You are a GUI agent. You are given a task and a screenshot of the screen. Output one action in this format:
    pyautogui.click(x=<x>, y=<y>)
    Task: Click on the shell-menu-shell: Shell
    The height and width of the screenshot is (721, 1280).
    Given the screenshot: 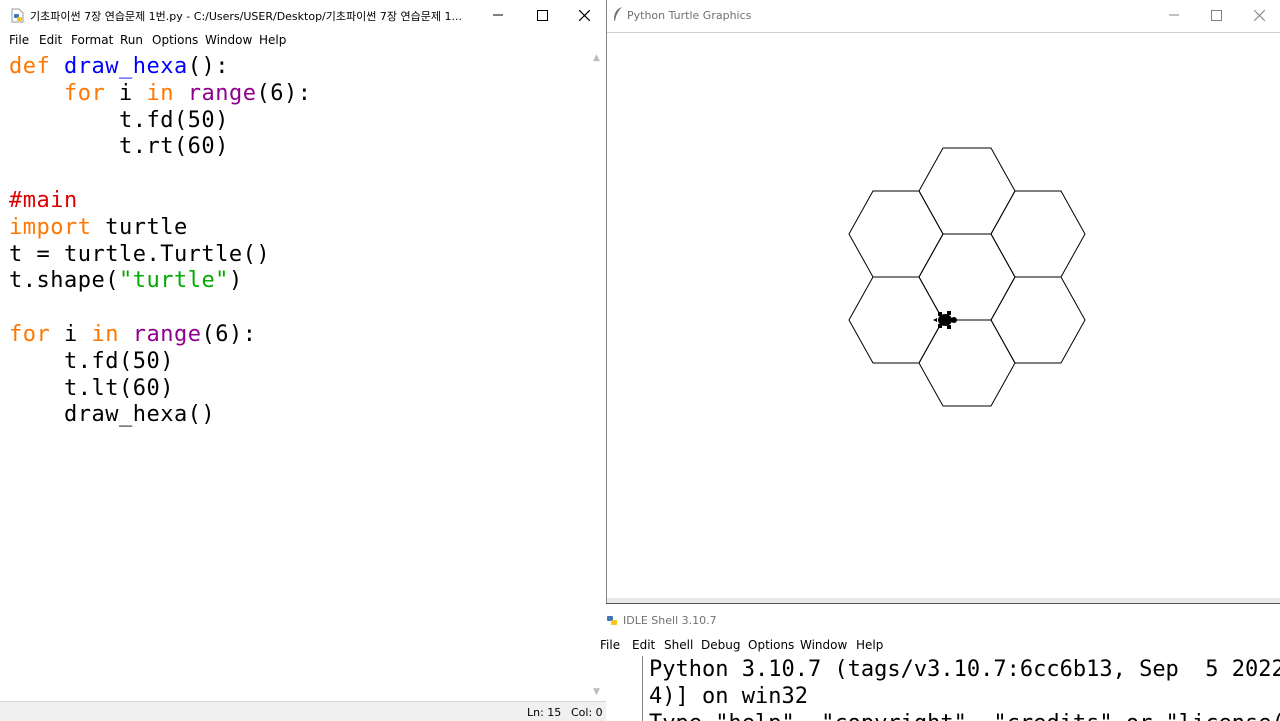 What is the action you would take?
    pyautogui.click(x=678, y=645)
    